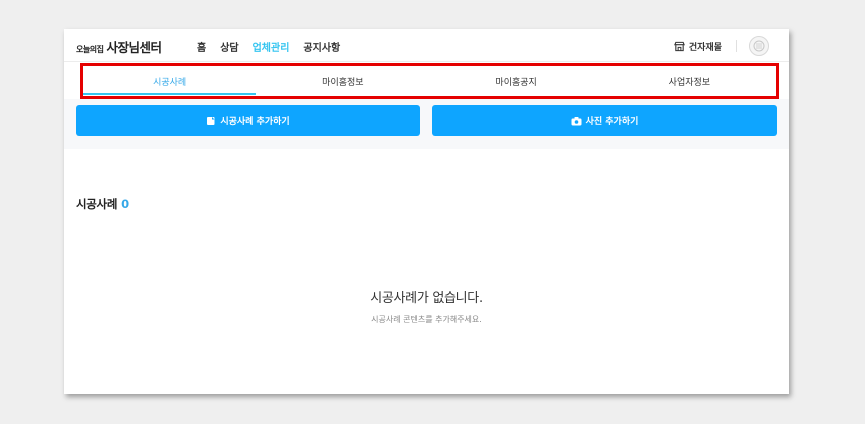  What do you see at coordinates (97, 204) in the screenshot?
I see `section-title-text: 시공사례` at bounding box center [97, 204].